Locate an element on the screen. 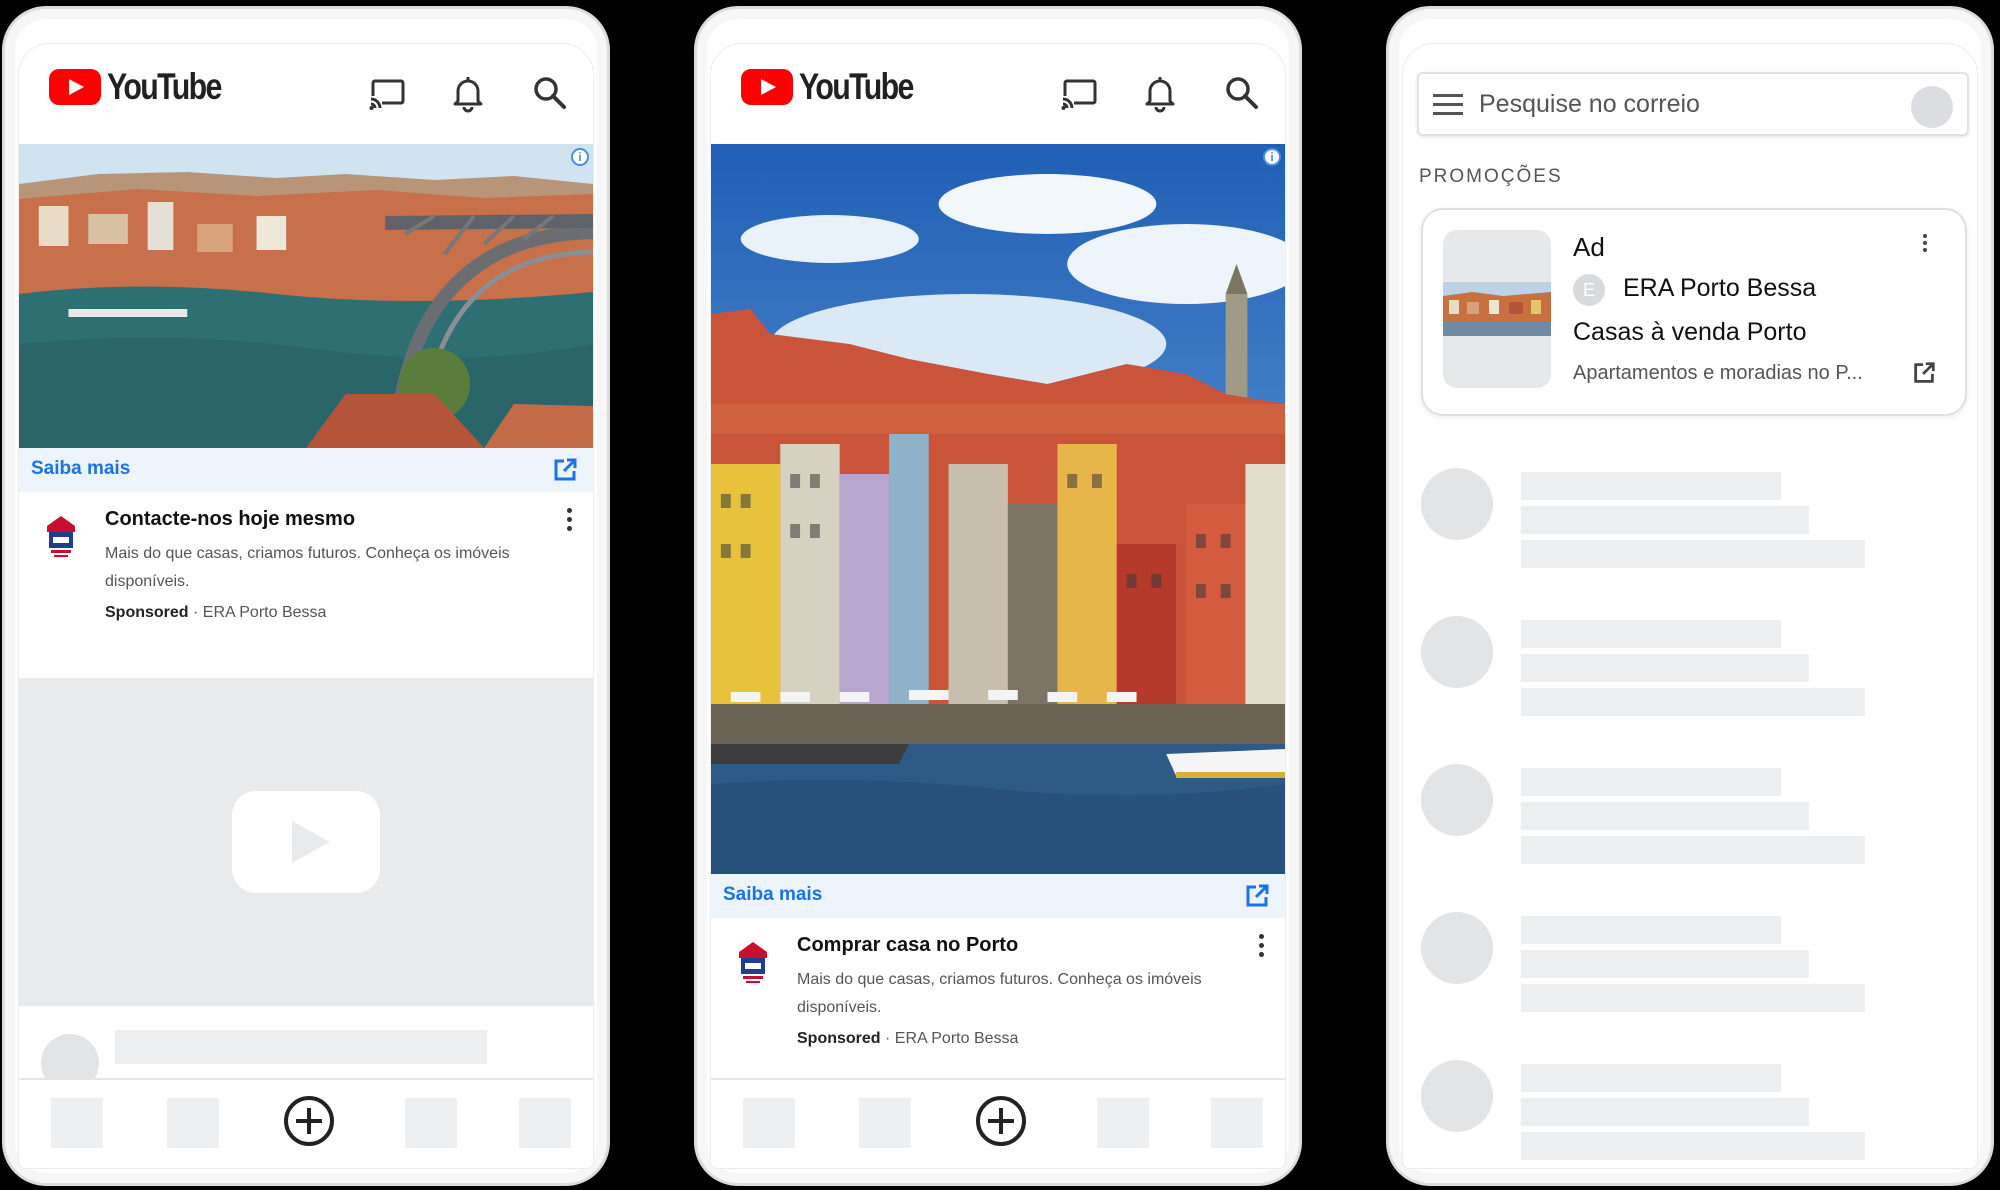 This screenshot has width=2000, height=1190. ad-headline: Comprar casa no Porto is located at coordinates (907, 945).